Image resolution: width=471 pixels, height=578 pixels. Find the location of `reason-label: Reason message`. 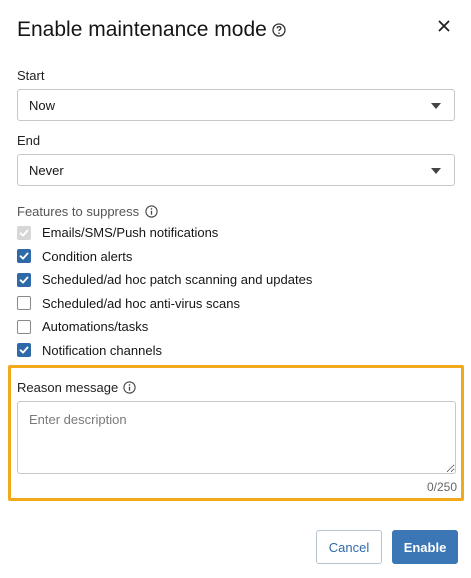

reason-label: Reason message is located at coordinates (76, 387).